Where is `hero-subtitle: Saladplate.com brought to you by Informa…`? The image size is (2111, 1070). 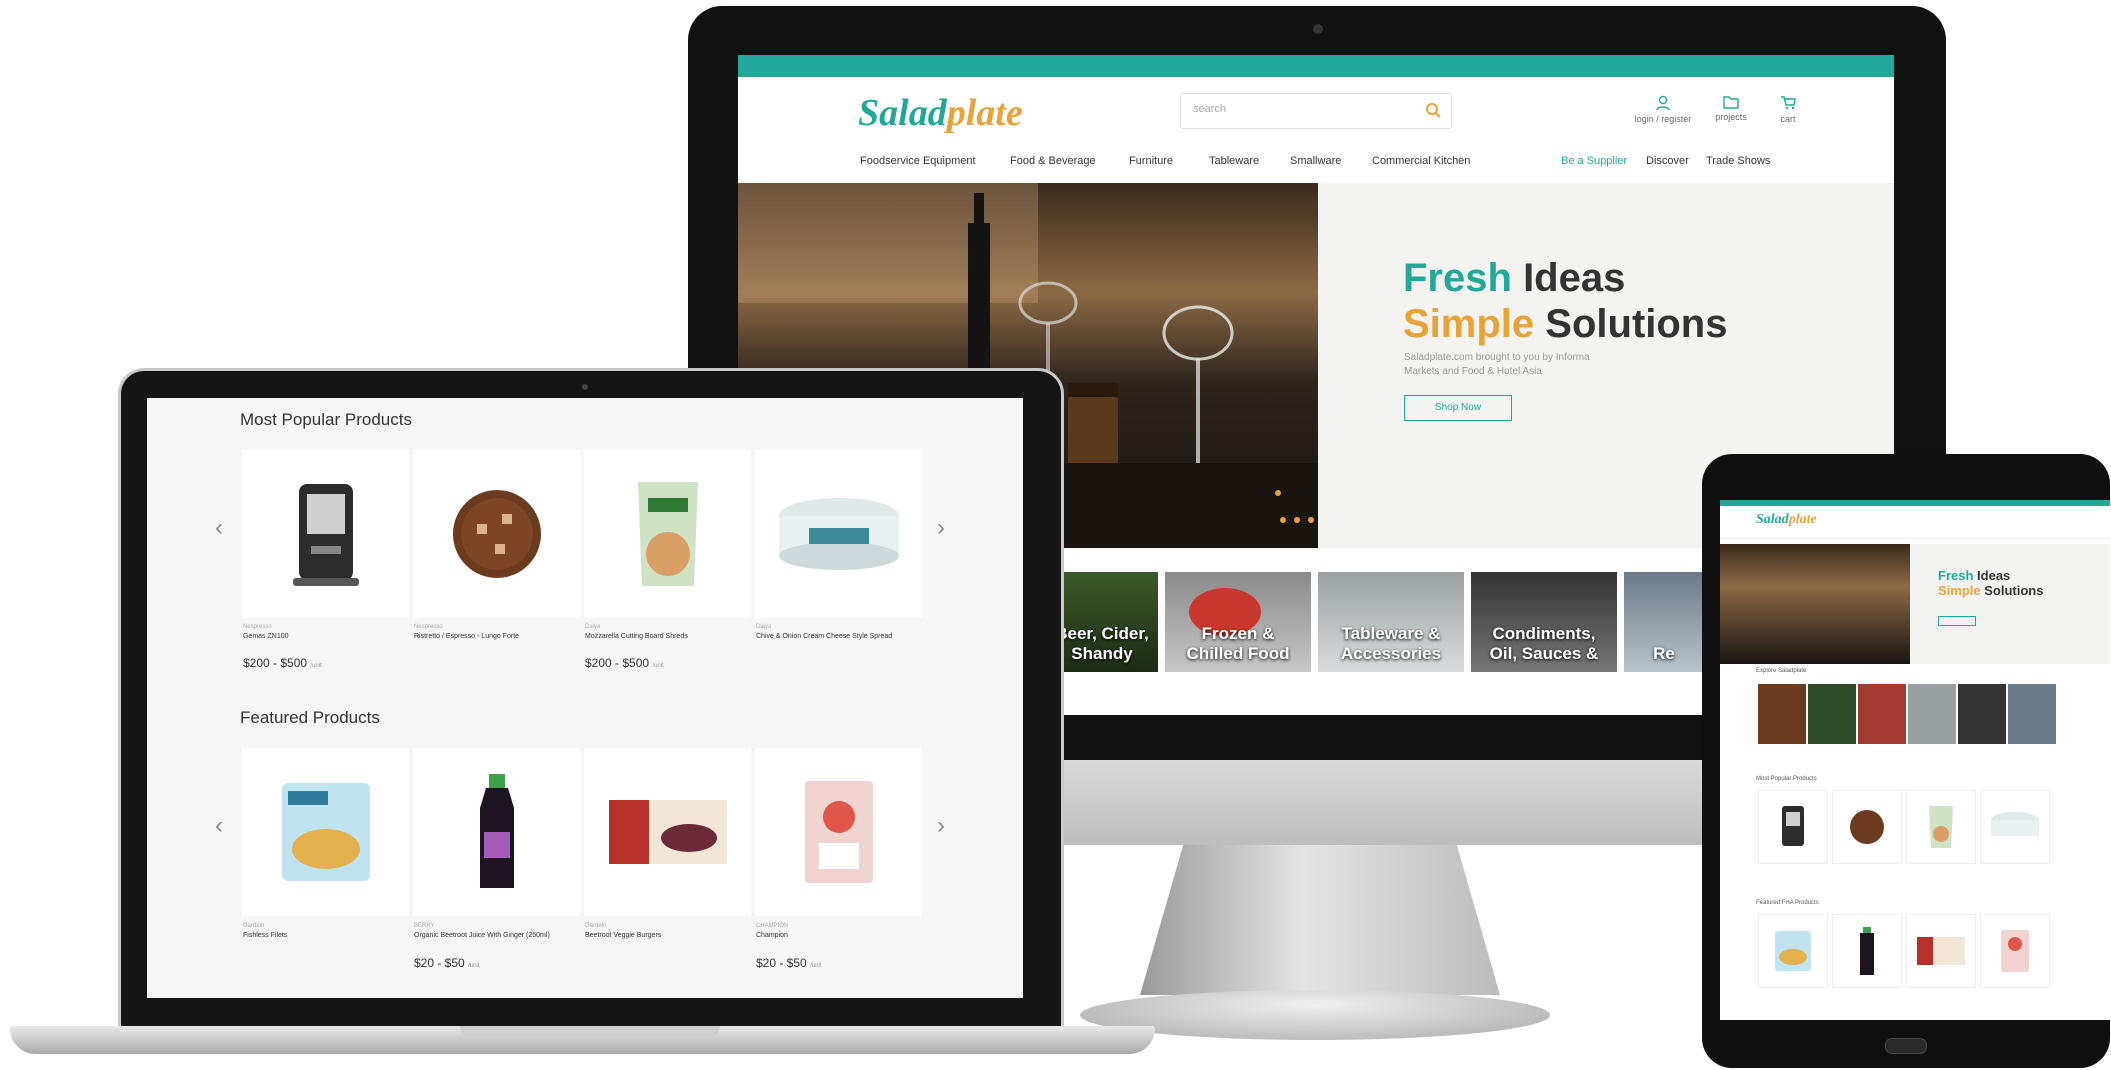 hero-subtitle: Saladplate.com brought to you by Informa… is located at coordinates (1497, 364).